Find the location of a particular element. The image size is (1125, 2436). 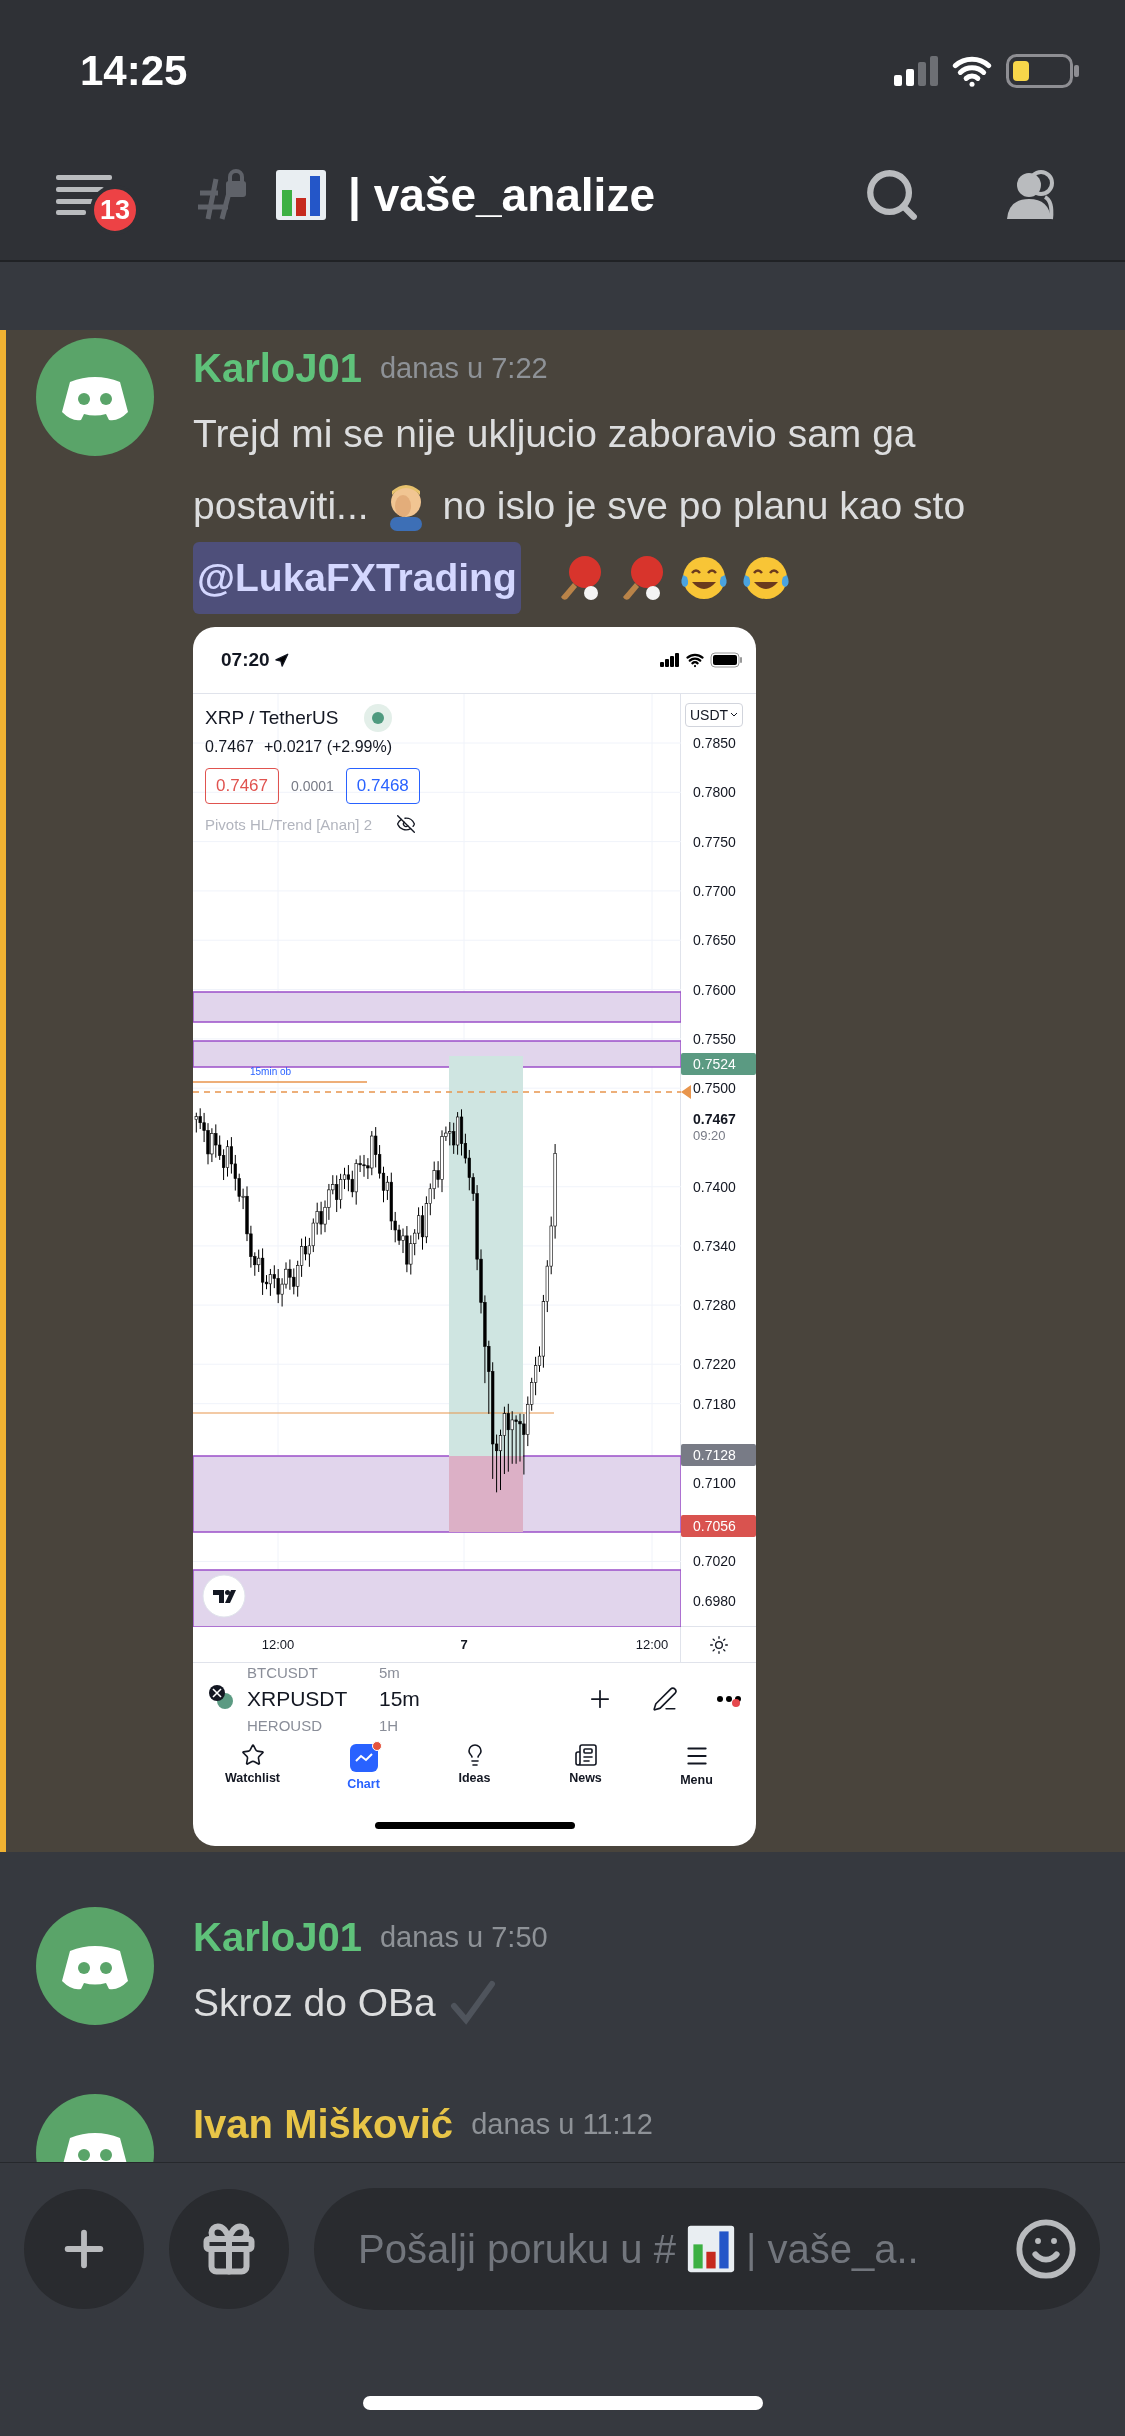

zone-label: 15min ob is located at coordinates (271, 1071).